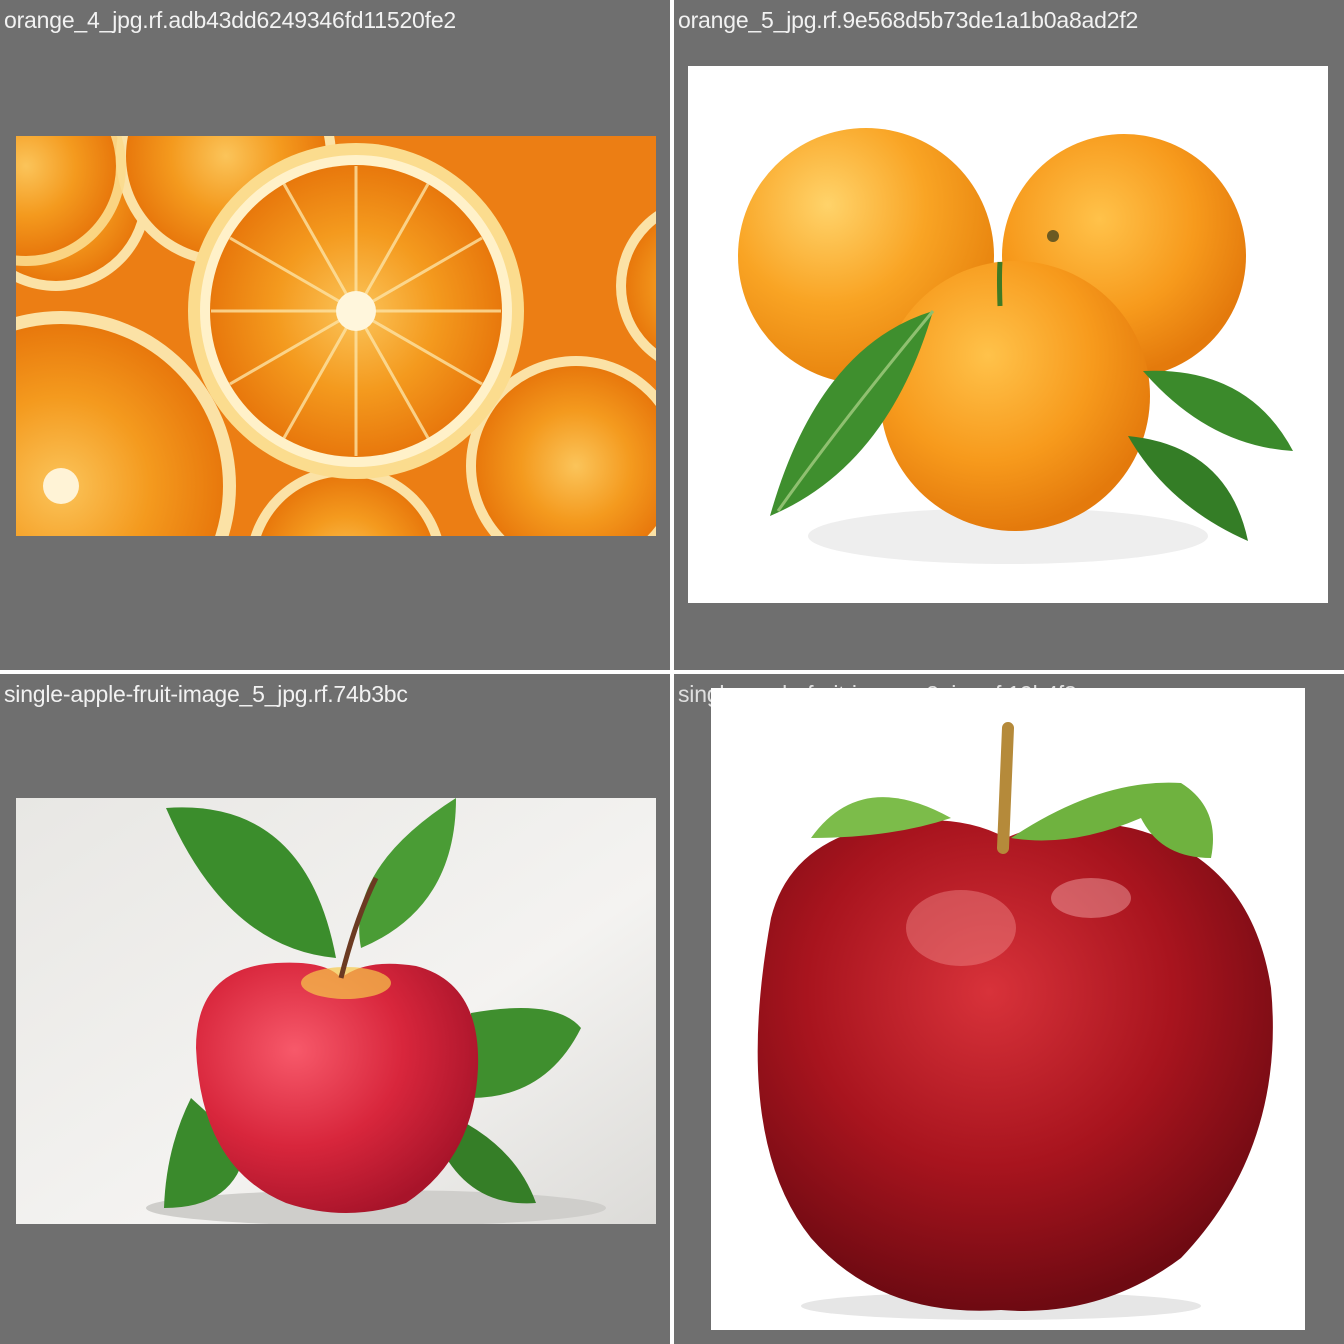 The width and height of the screenshot is (1344, 1344). What do you see at coordinates (206, 694) in the screenshot?
I see `image-tile-label: single-apple-fruit-image_5_jpg.rf.74b3bc` at bounding box center [206, 694].